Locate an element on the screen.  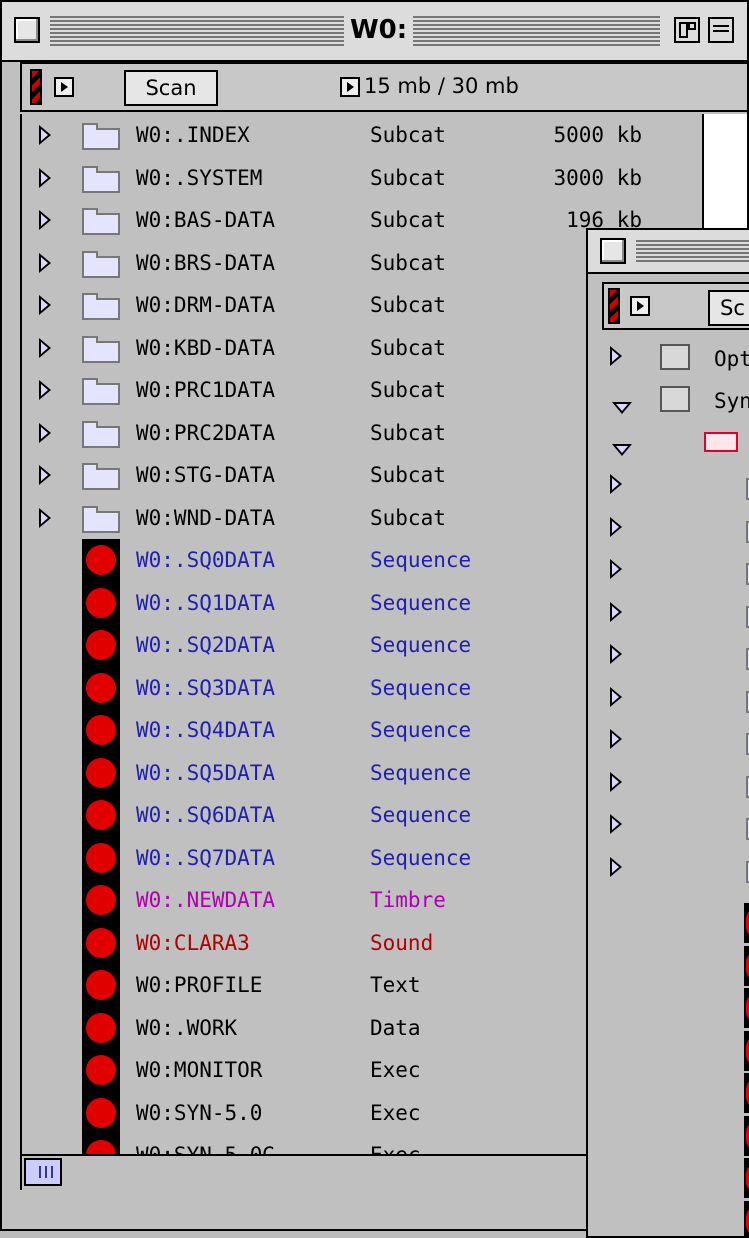
file-name: W0:.SQ6DATA is located at coordinates (205, 815).